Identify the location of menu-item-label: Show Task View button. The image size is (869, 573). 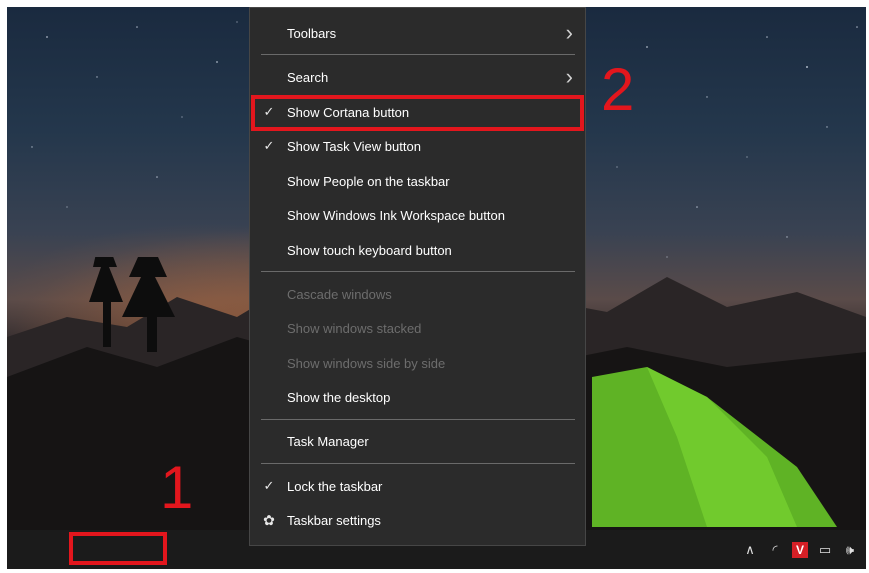
(354, 146).